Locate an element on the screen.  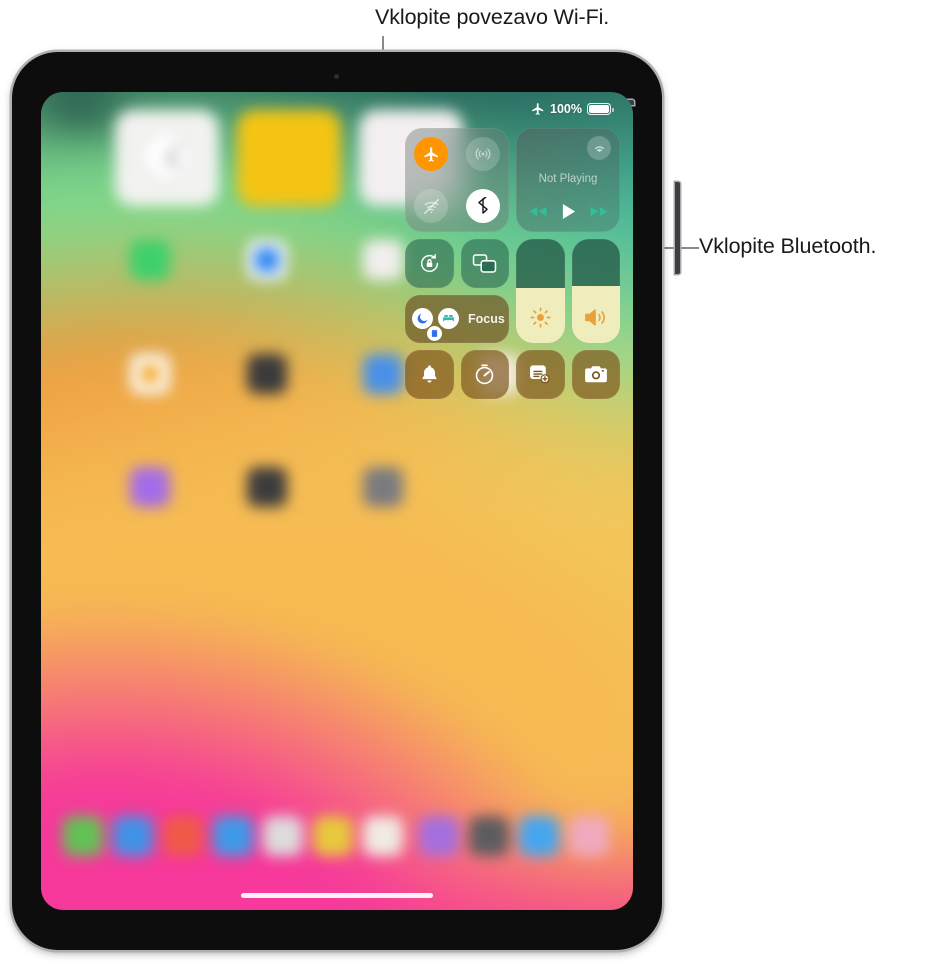
home-indicator is located at coordinates (337, 895).